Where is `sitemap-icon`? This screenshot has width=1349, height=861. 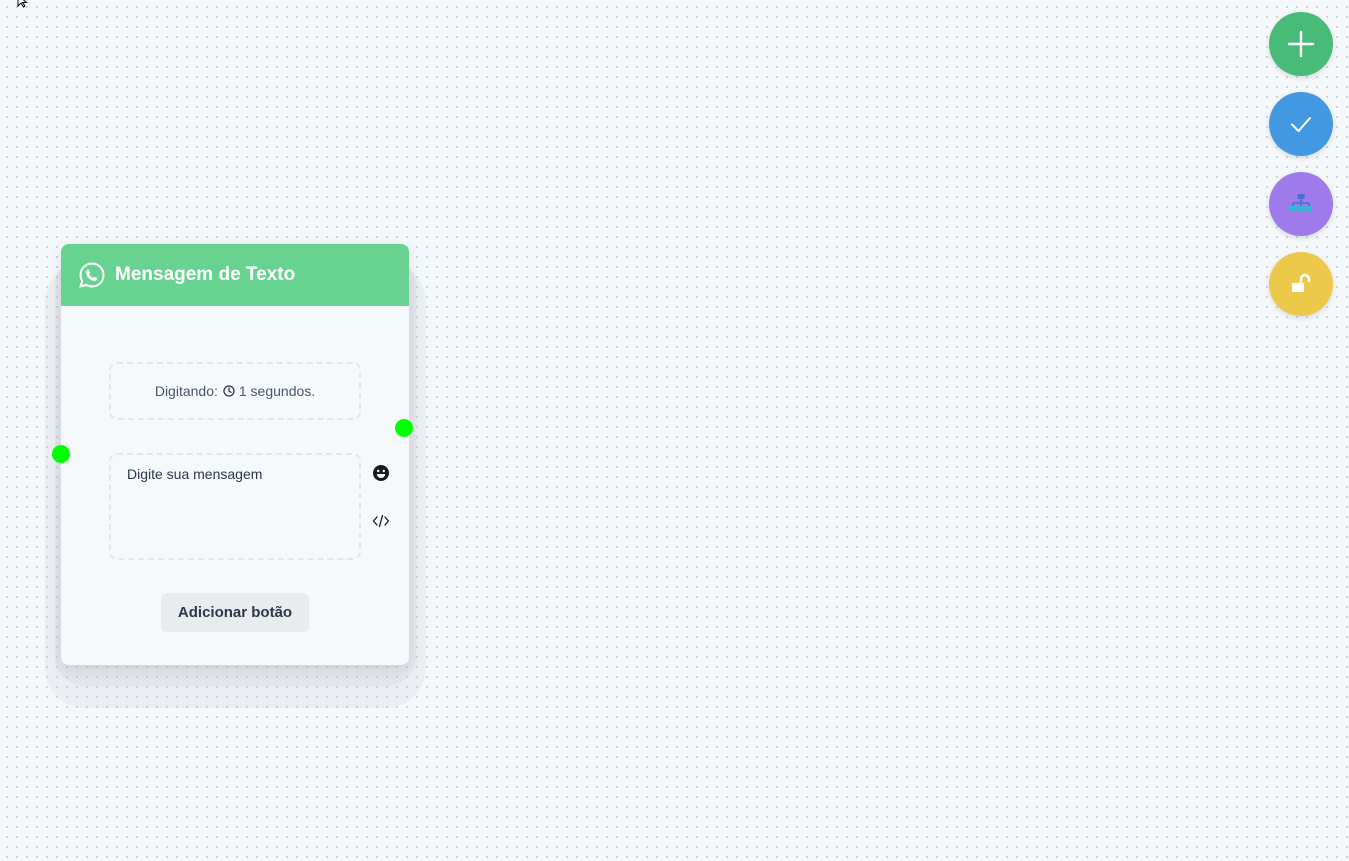
sitemap-icon is located at coordinates (1301, 204).